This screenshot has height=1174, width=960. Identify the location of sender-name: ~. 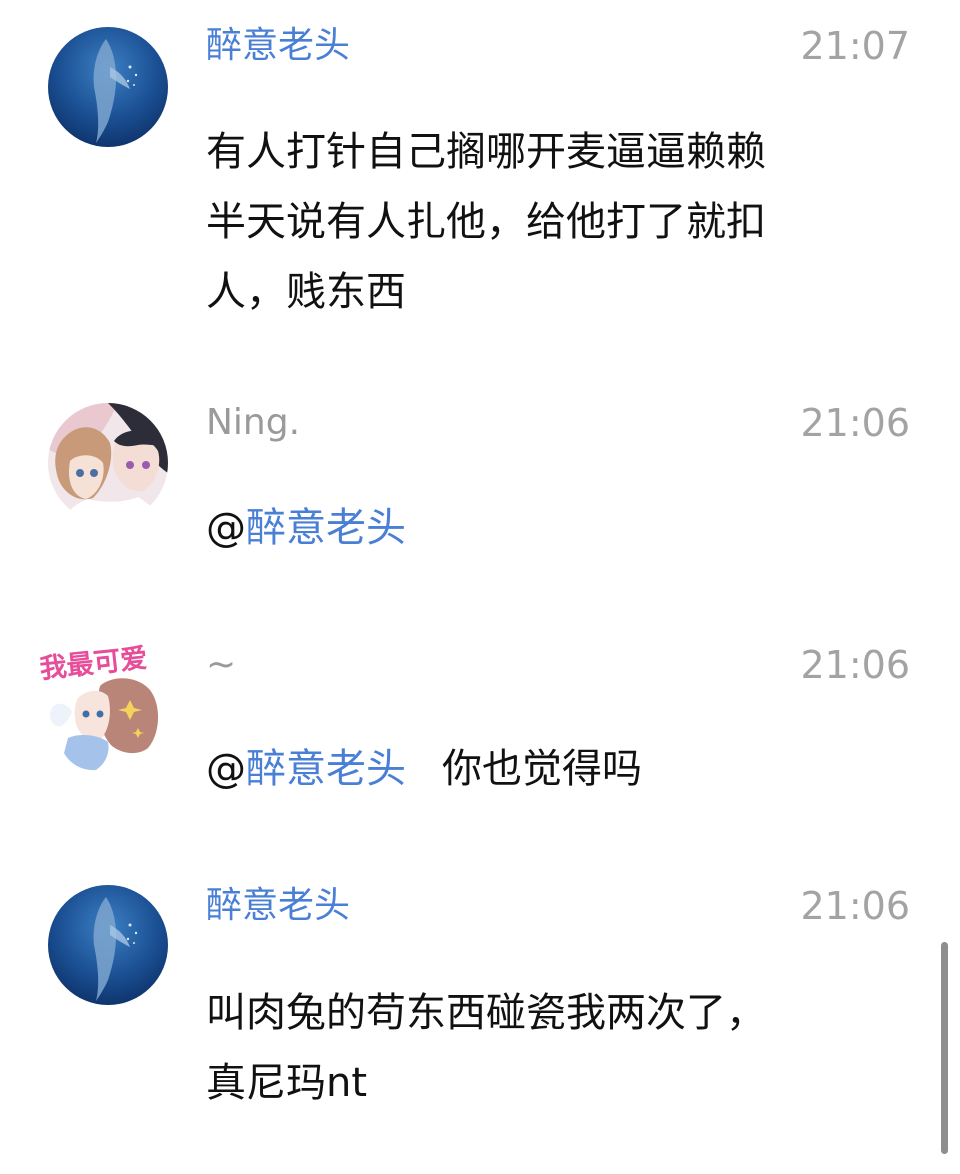
(221, 665).